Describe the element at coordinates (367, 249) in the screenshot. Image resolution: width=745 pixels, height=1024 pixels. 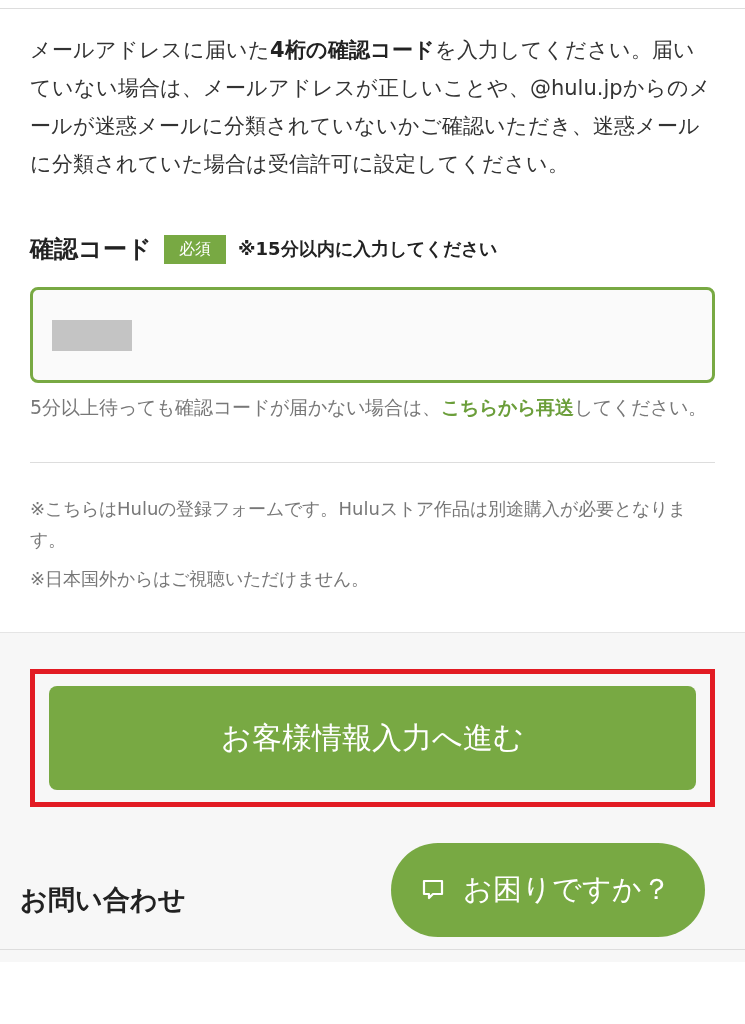
I see `field-note: ※15分以内に入力してください` at that location.